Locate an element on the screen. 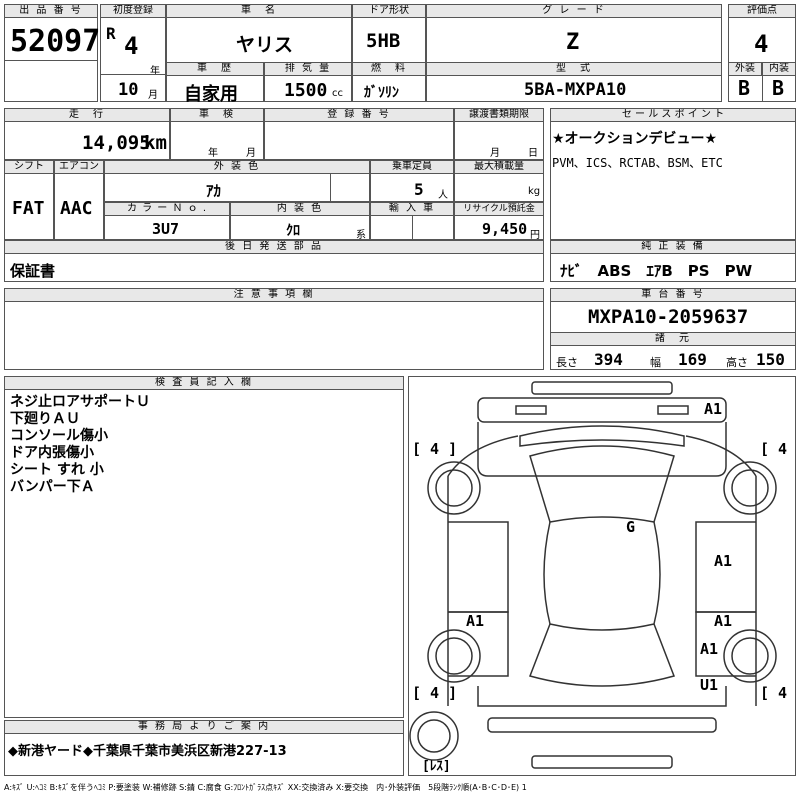 The height and width of the screenshot is (800, 800). ext-score-label: 外装 is located at coordinates (745, 69).